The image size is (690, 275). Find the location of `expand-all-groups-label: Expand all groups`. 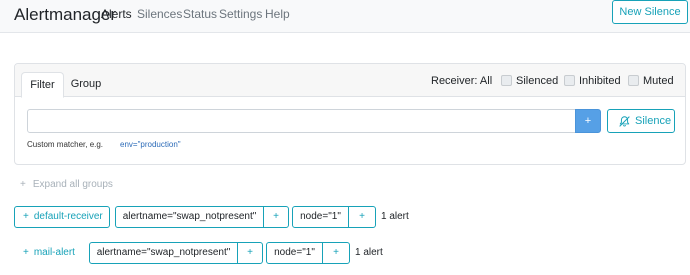

expand-all-groups-label: Expand all groups is located at coordinates (72, 184).